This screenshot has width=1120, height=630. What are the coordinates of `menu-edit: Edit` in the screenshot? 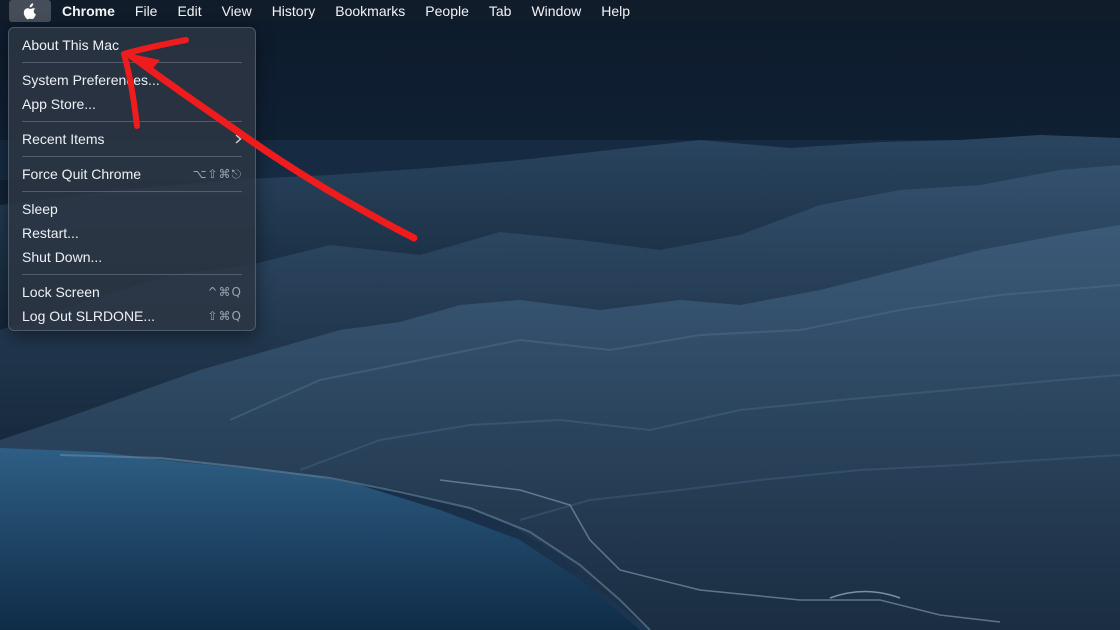 It's located at (189, 11).